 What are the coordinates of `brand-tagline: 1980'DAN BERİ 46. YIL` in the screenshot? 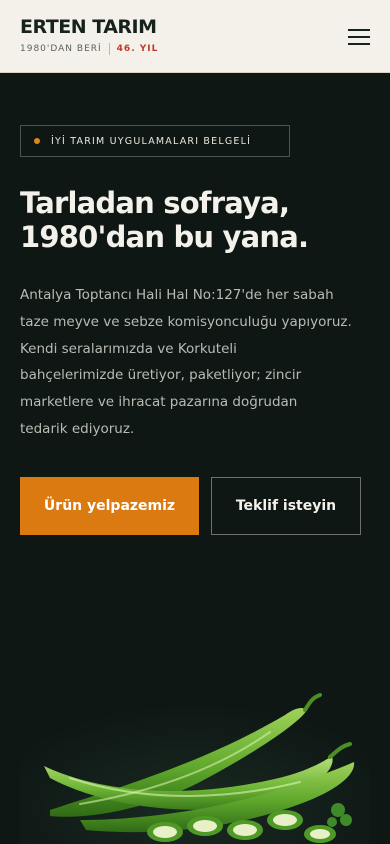 It's located at (89, 49).